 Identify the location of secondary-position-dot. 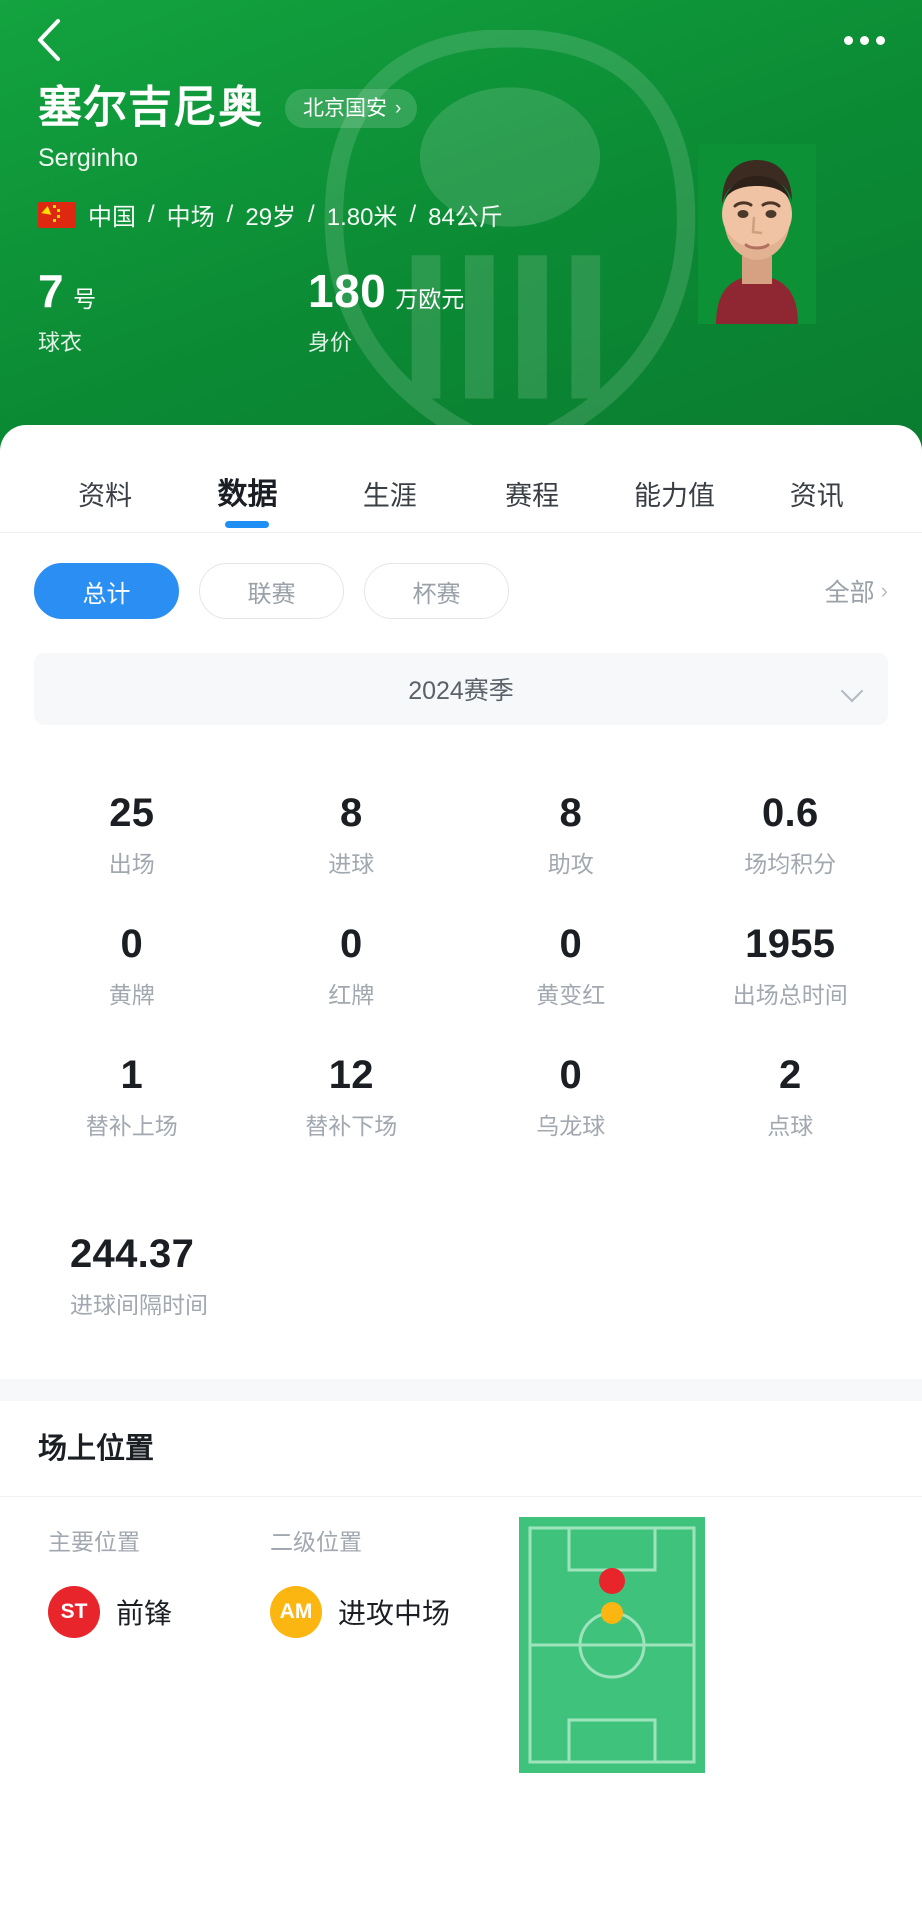
(612, 1613).